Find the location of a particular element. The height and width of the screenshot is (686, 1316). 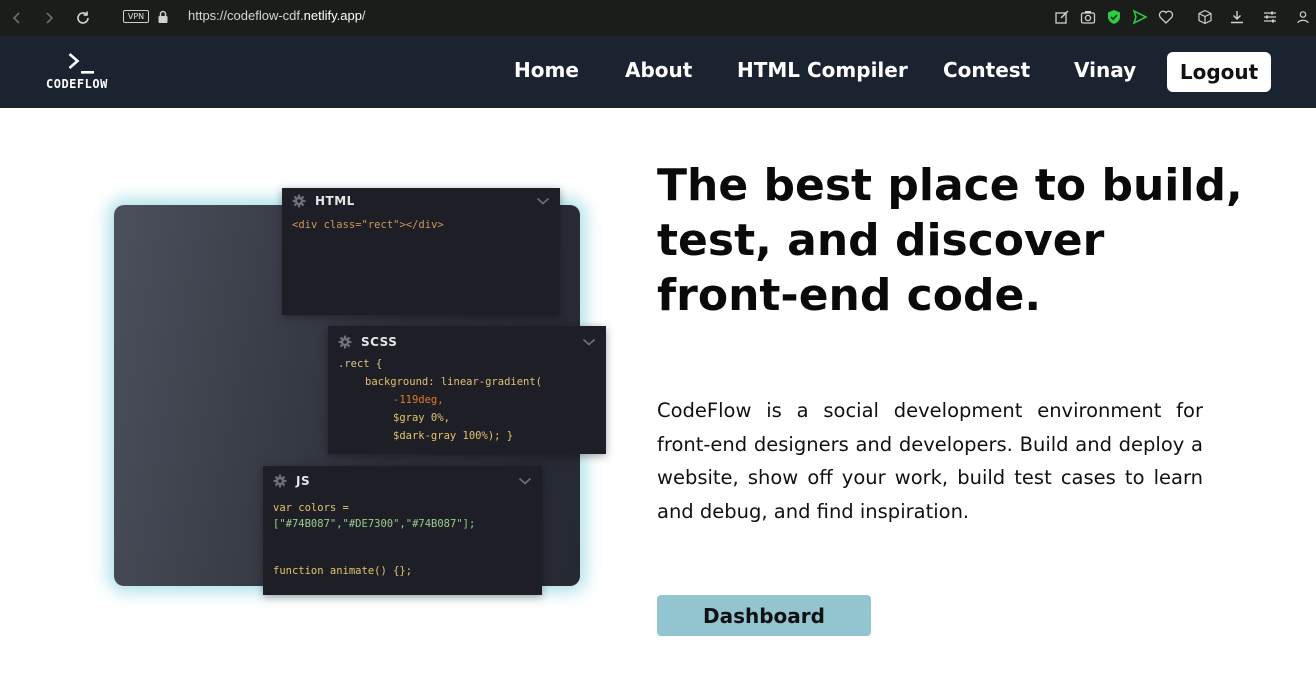

html-code-line: <div class="rect"></div> is located at coordinates (368, 225).